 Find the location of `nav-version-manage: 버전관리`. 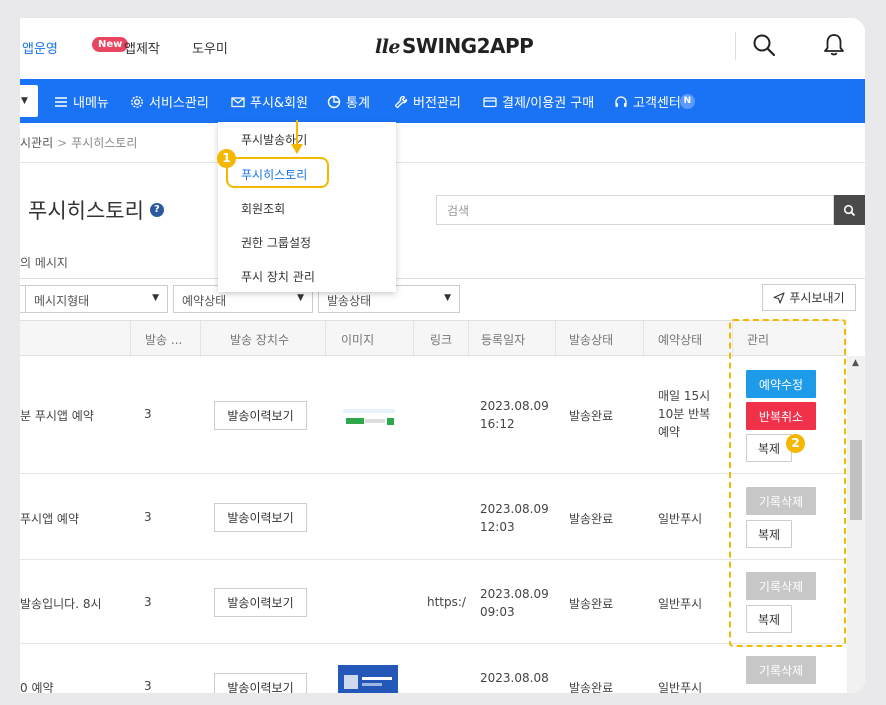

nav-version-manage: 버전관리 is located at coordinates (427, 101).